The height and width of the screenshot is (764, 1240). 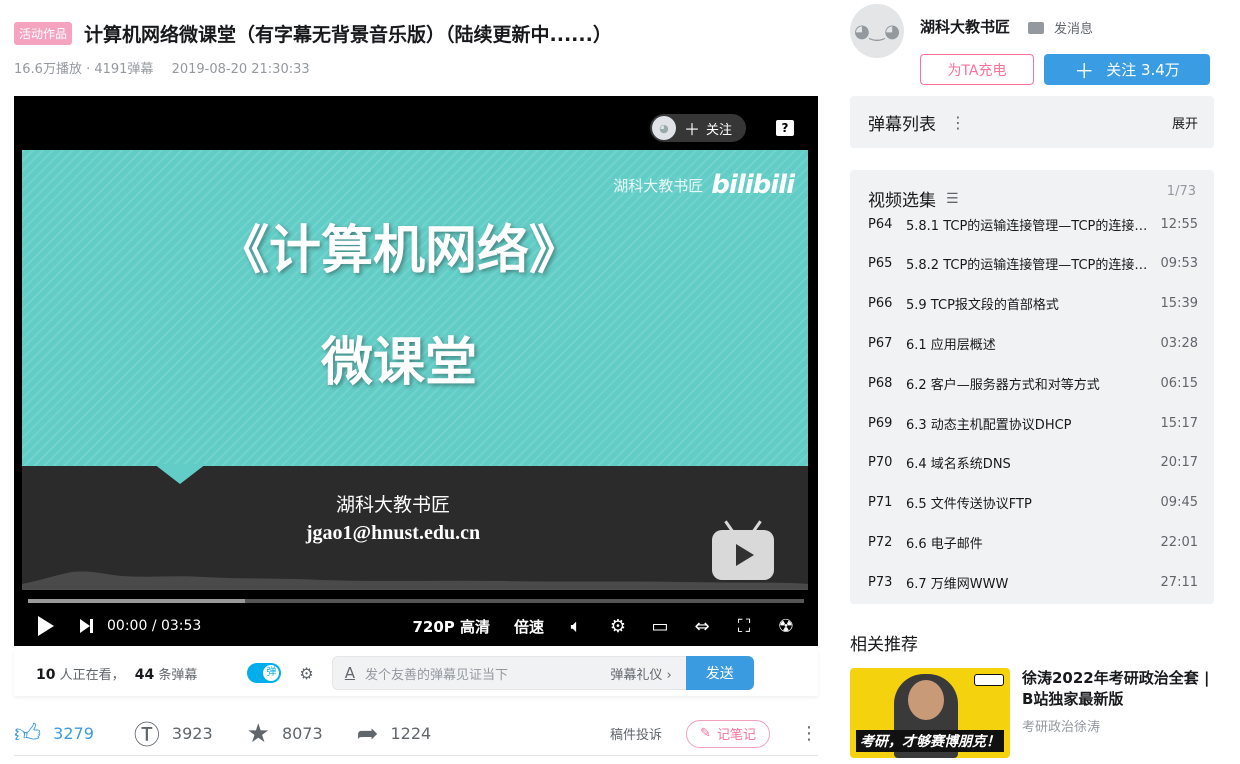 What do you see at coordinates (162, 67) in the screenshot?
I see `video-meta: 16.6万播放 · 4191弹幕 2019-08-20 21:30:33` at bounding box center [162, 67].